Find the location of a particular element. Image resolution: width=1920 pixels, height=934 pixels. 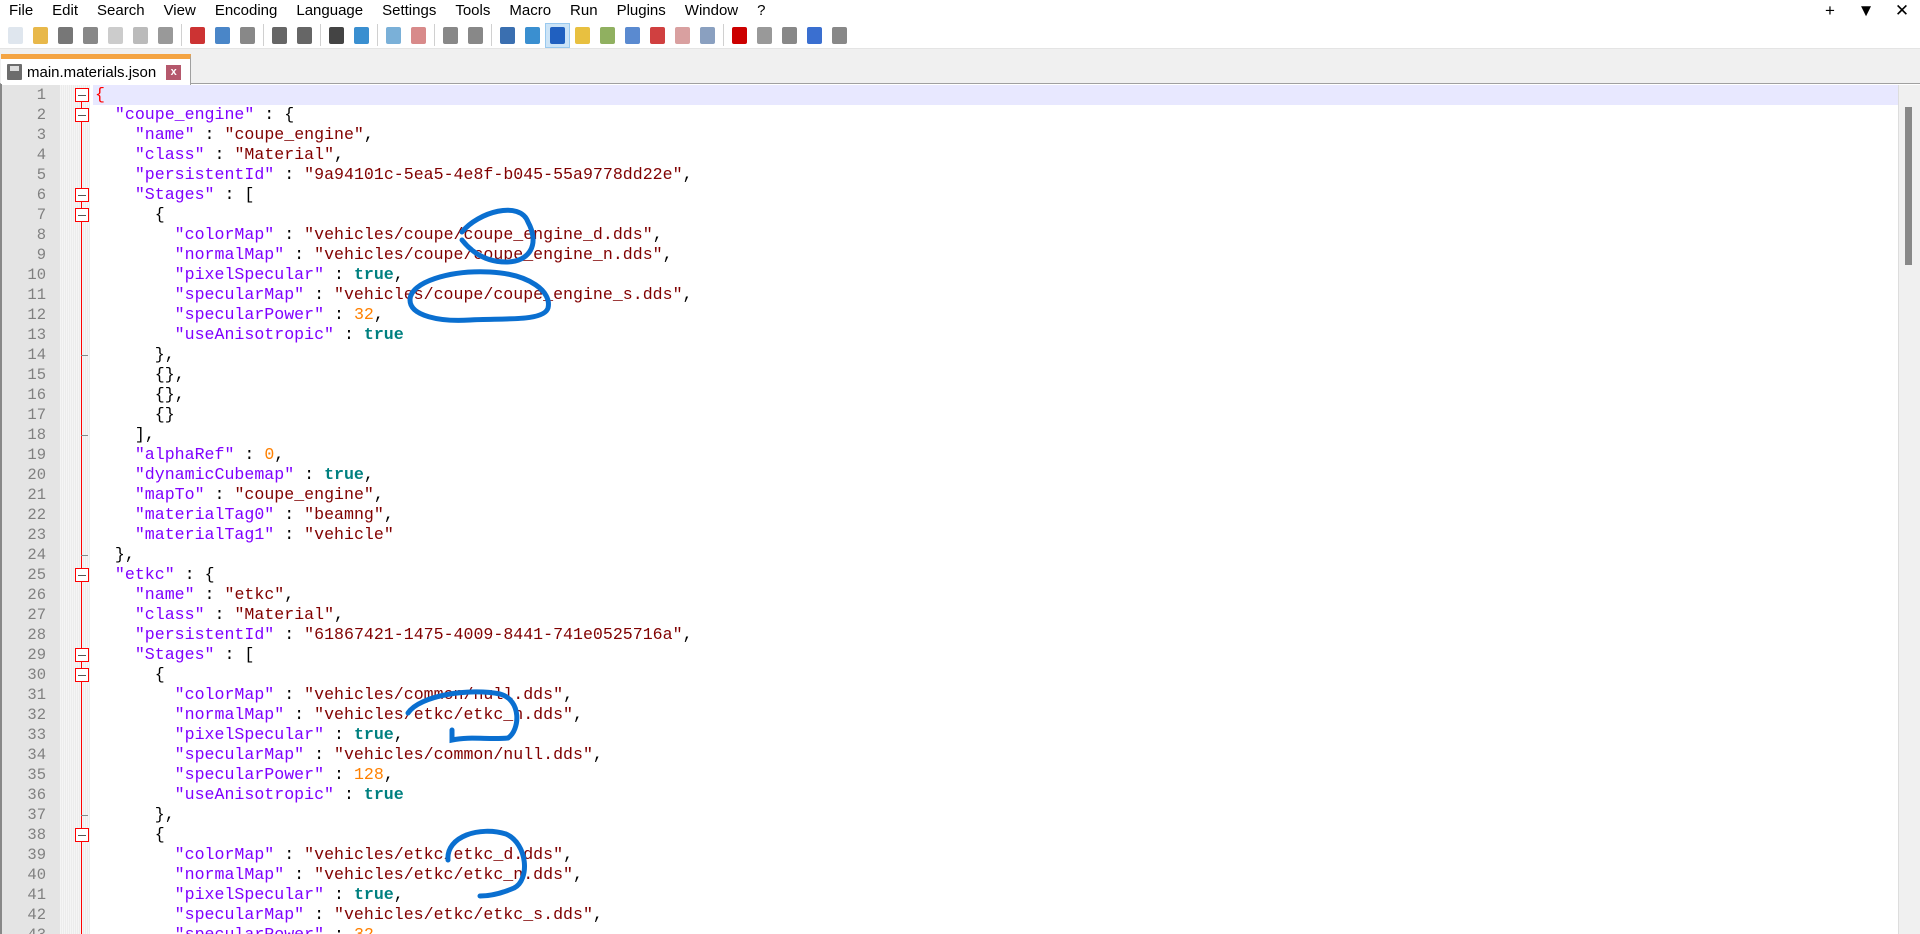

word-wrap-button is located at coordinates (507, 35).